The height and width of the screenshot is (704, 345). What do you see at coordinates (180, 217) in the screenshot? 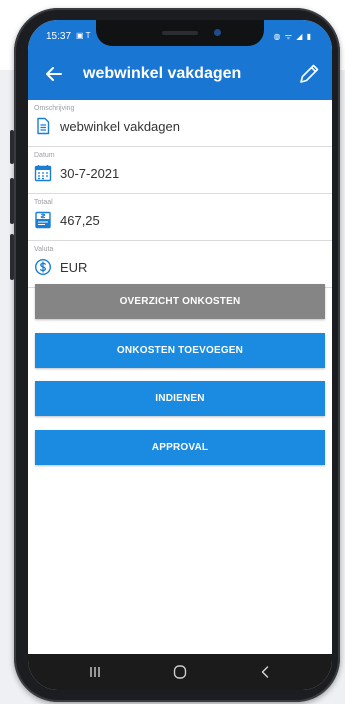
I see `field-total: Totaal 467,25` at bounding box center [180, 217].